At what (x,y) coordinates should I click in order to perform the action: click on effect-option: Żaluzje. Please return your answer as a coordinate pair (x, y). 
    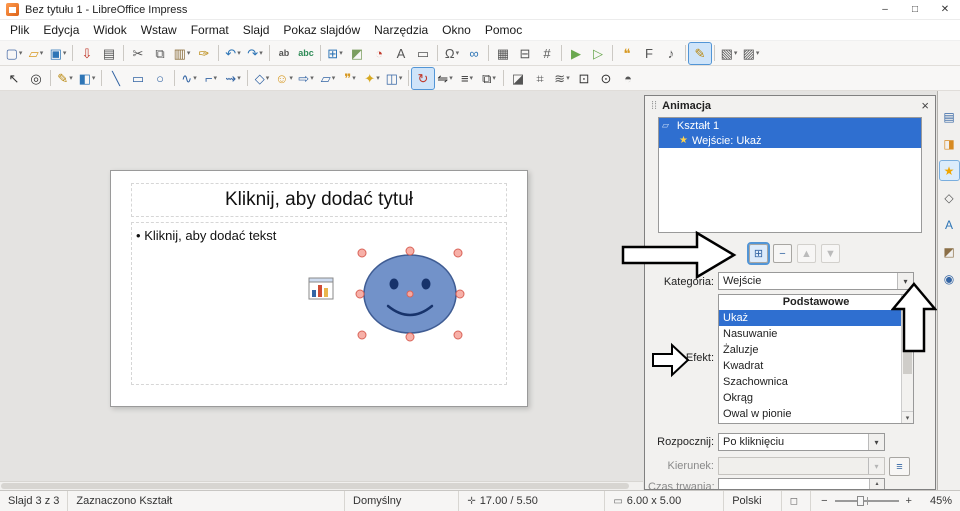
    Looking at the image, I should click on (816, 350).